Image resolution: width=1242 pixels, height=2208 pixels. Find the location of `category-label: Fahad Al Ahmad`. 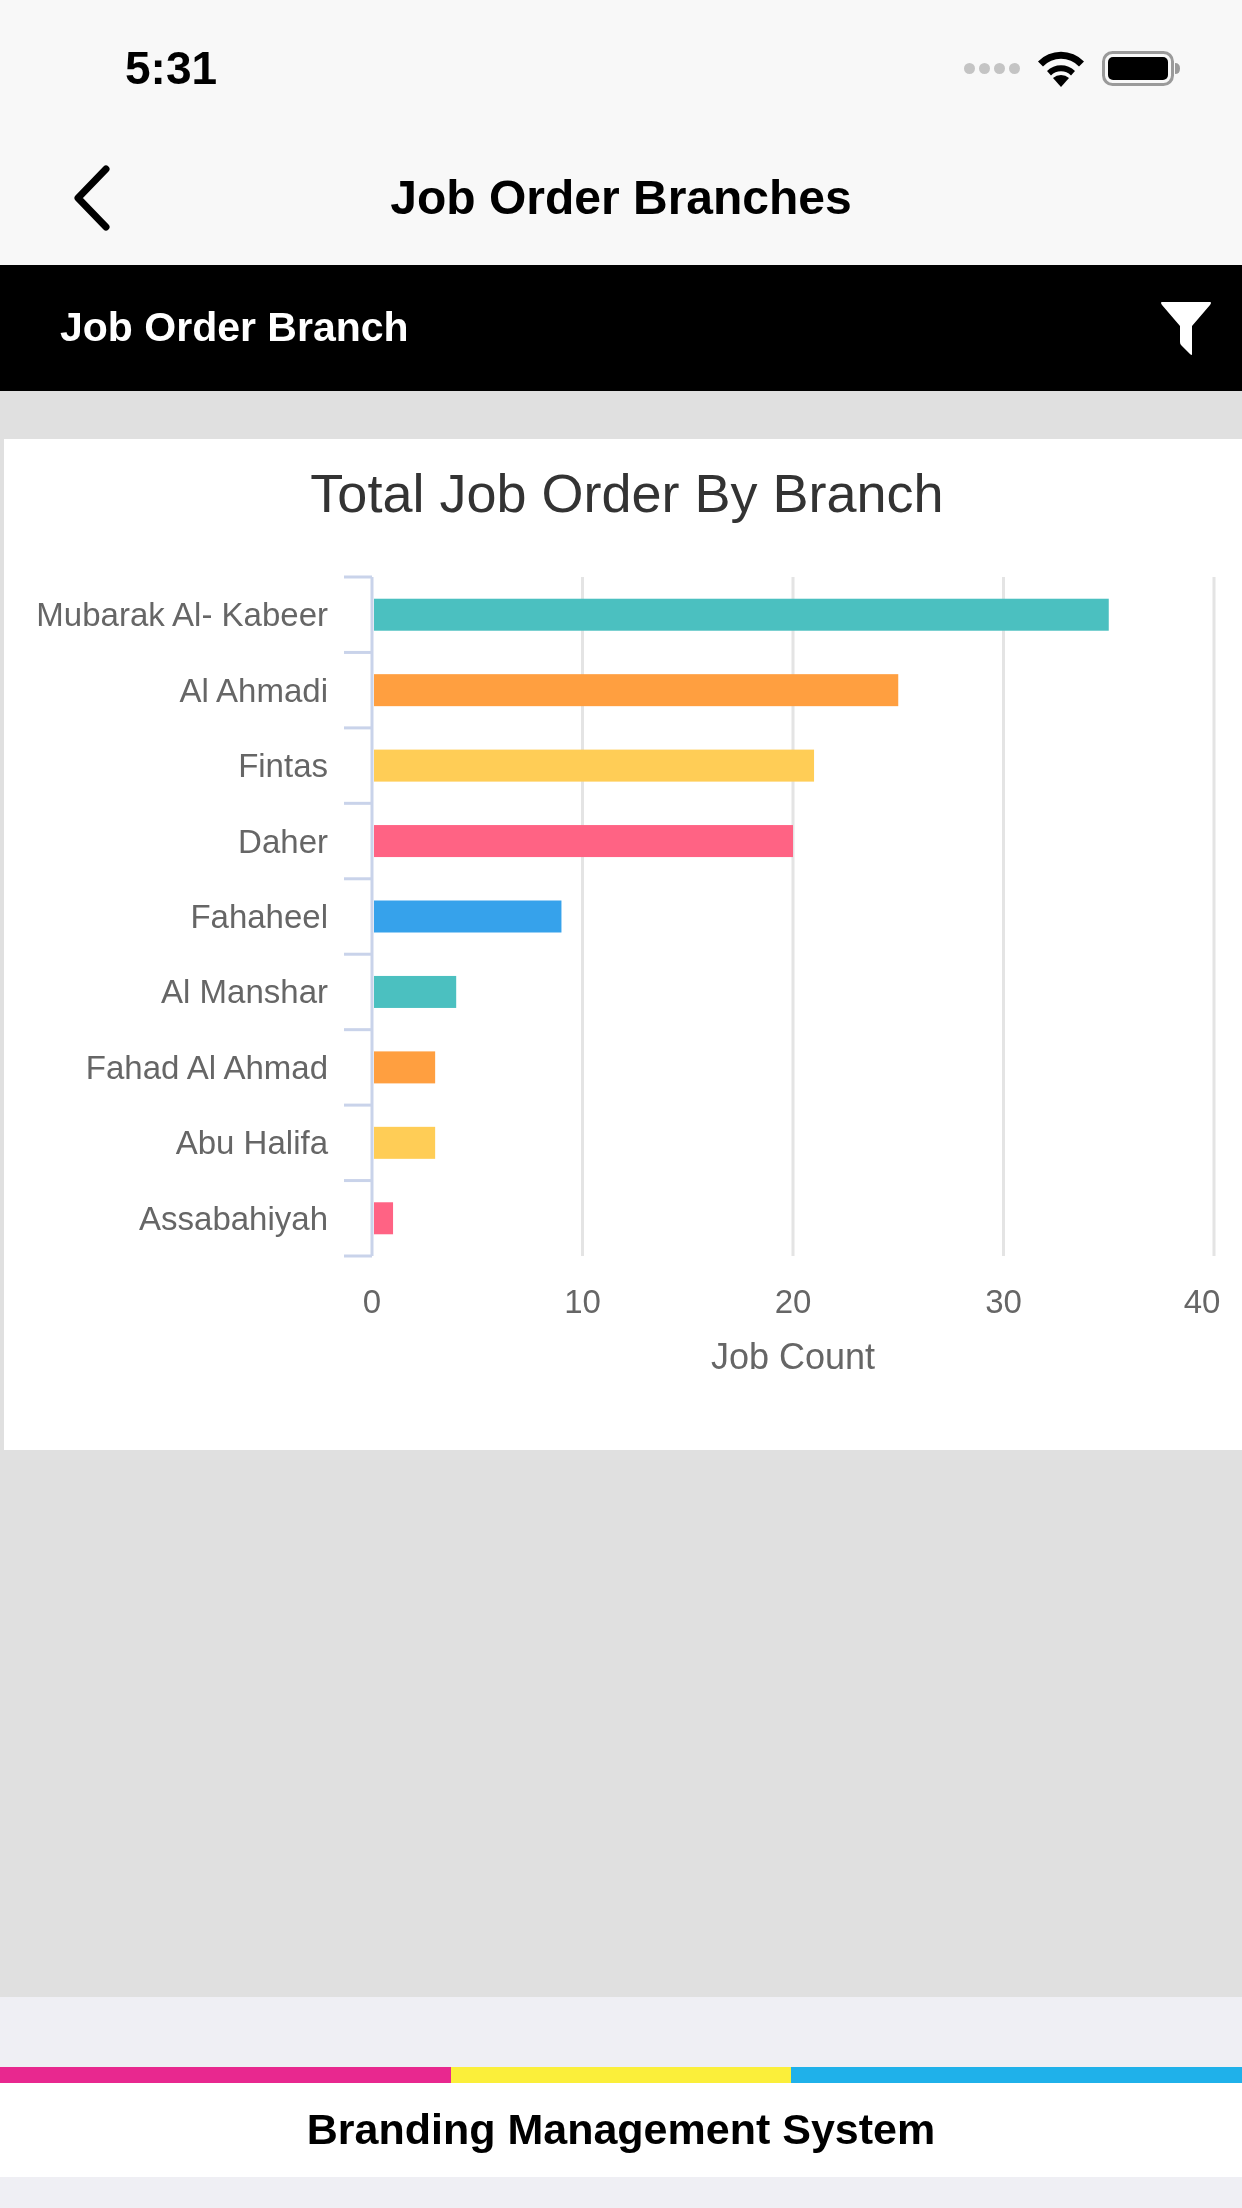

category-label: Fahad Al Ahmad is located at coordinates (206, 1067).